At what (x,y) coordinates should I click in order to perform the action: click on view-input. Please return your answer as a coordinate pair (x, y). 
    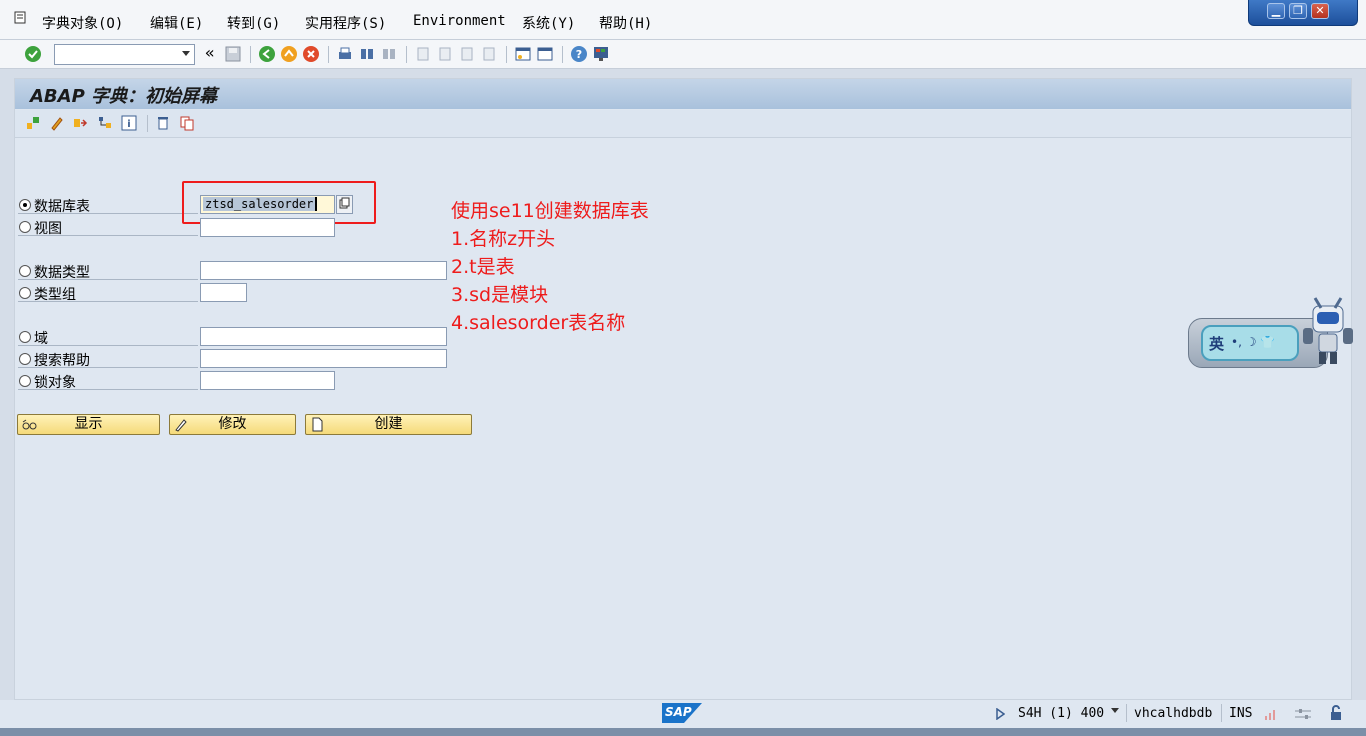
    Looking at the image, I should click on (267, 227).